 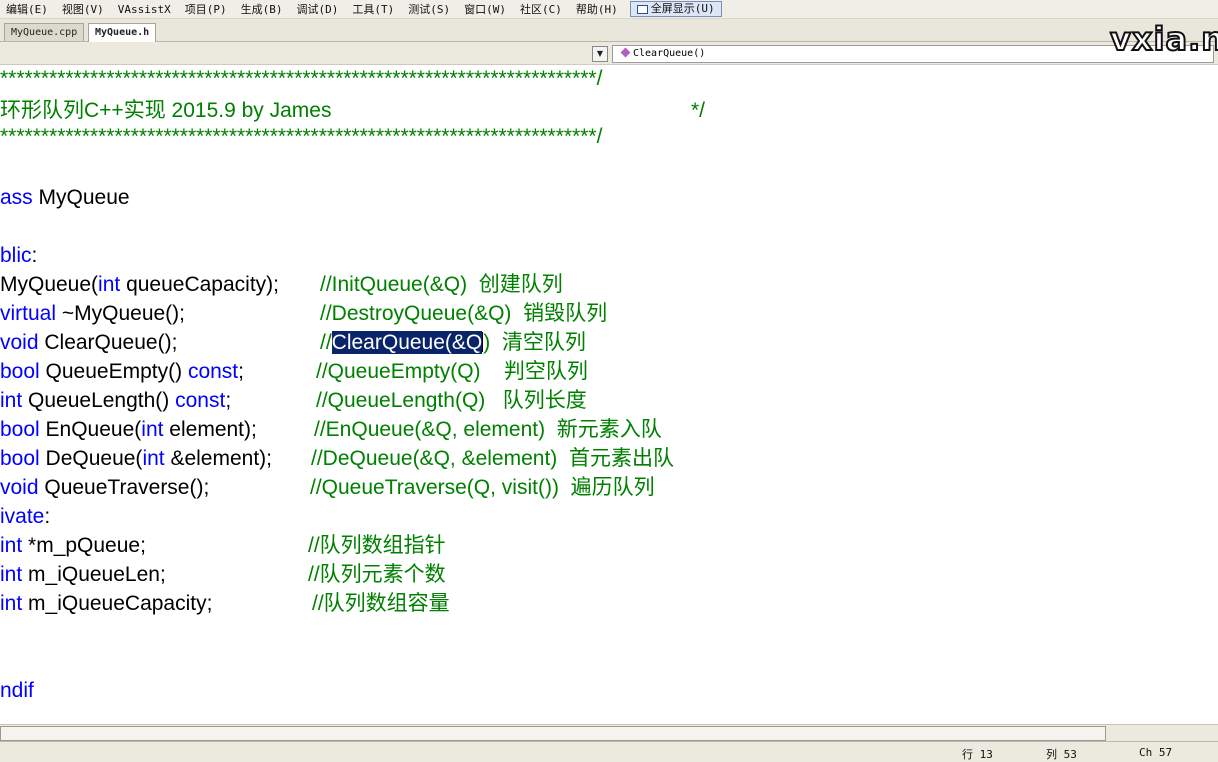 I want to click on code-line: int QueueLength() const;, so click(x=115, y=401).